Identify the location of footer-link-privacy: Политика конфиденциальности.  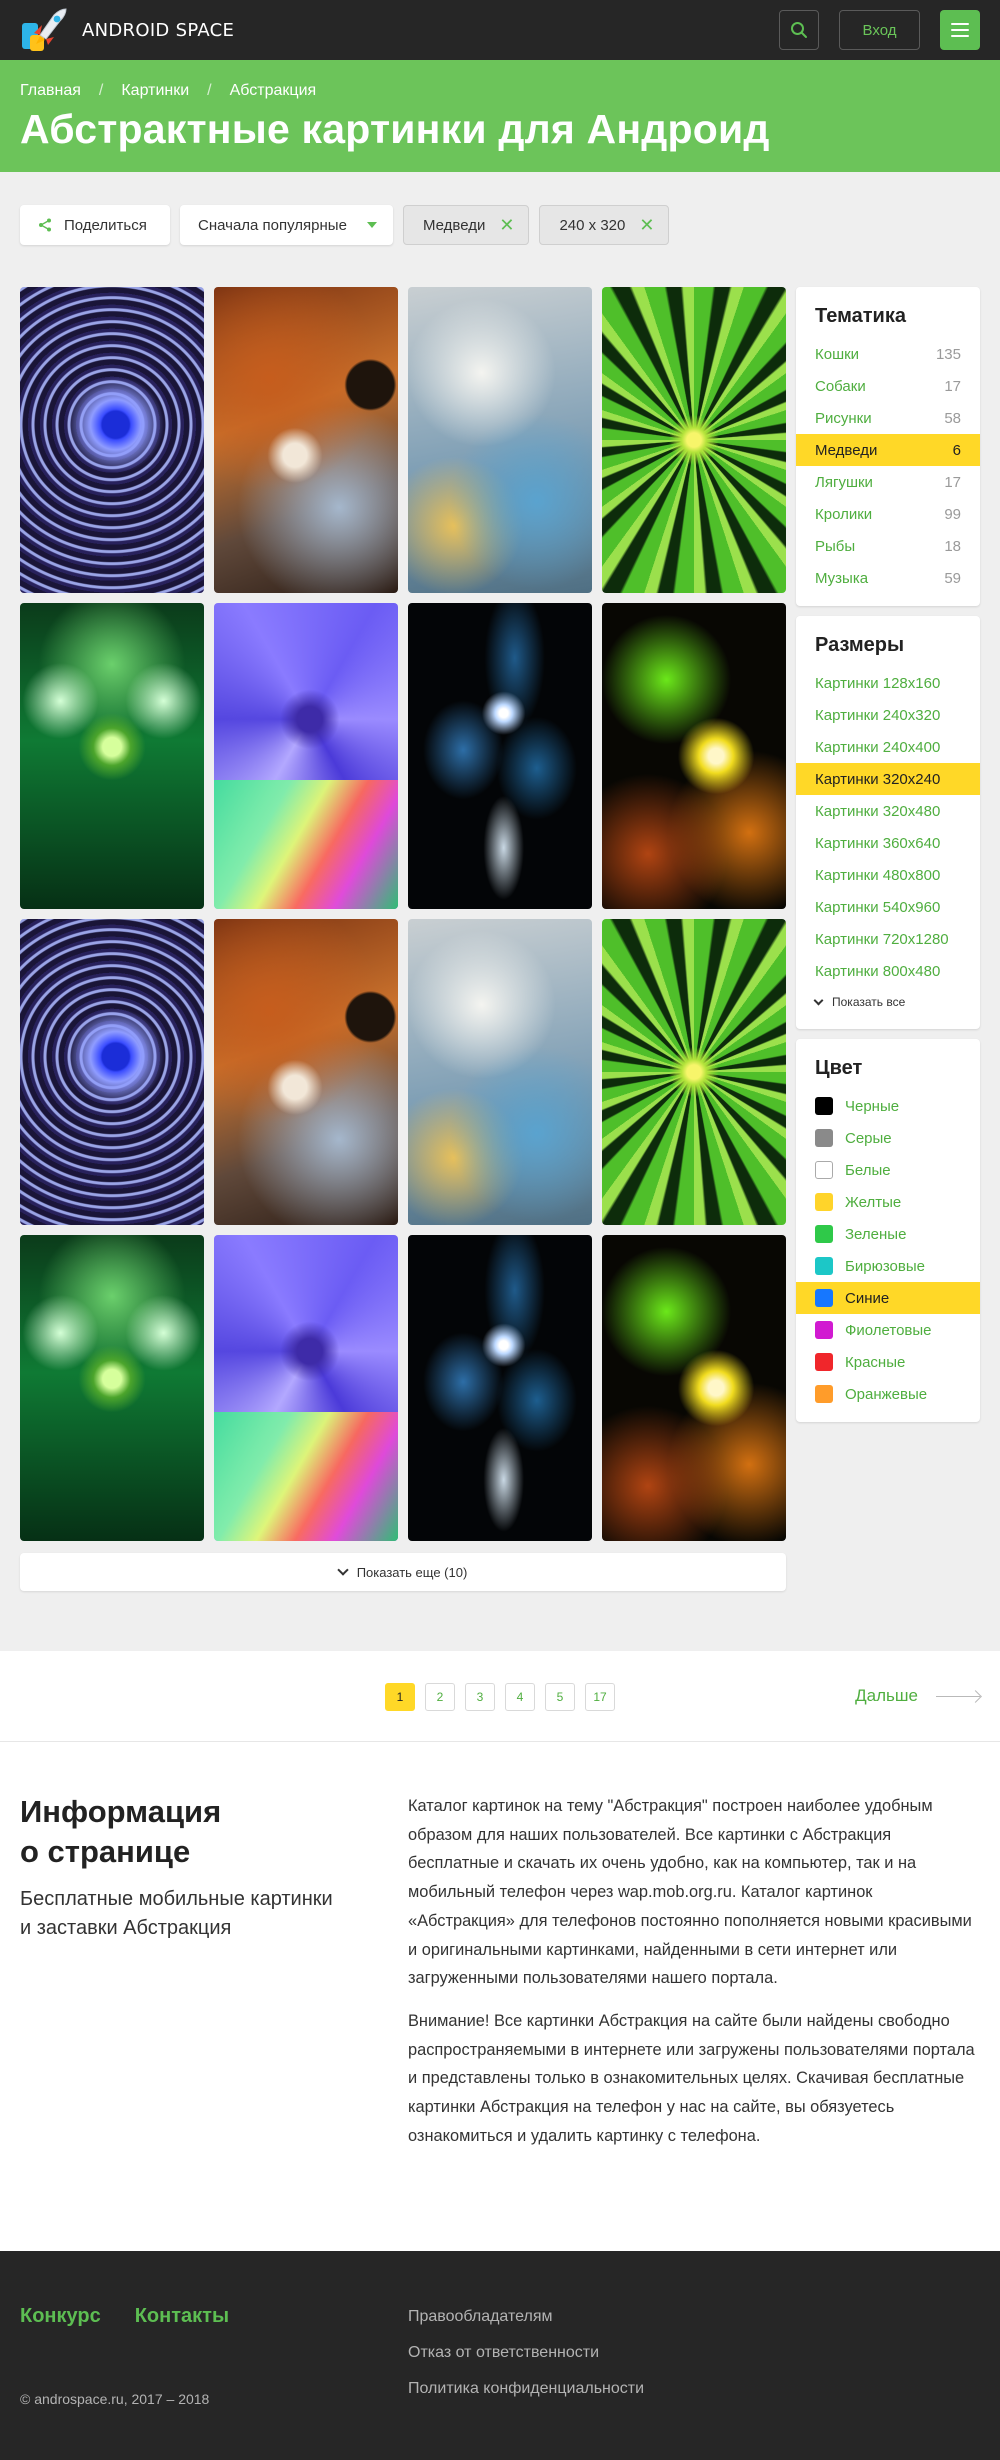
(526, 2389).